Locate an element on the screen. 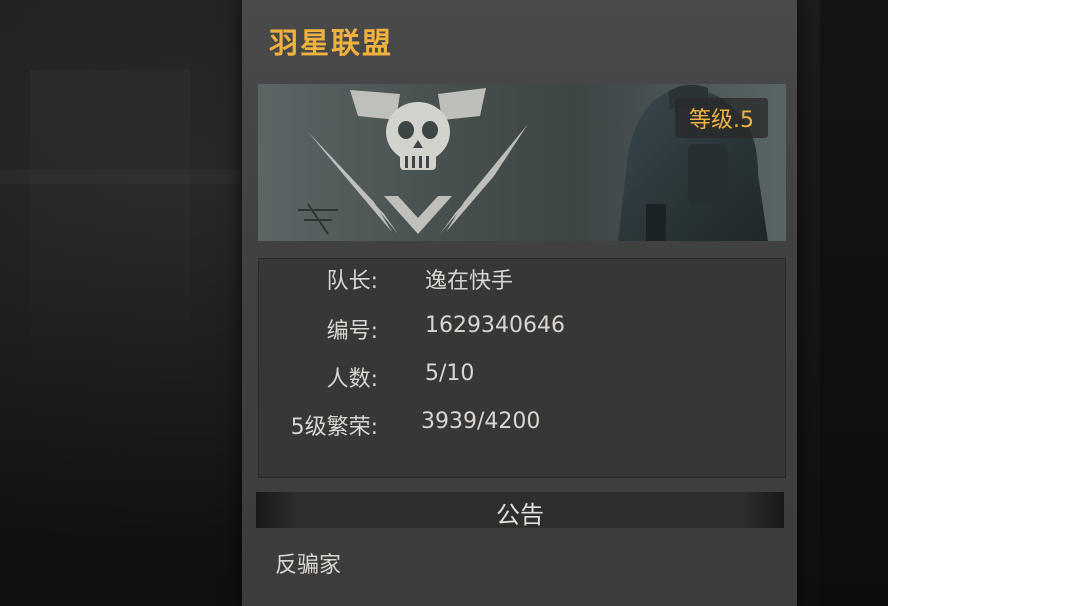  info-row-members: 人数: 5/10 is located at coordinates (522, 376).